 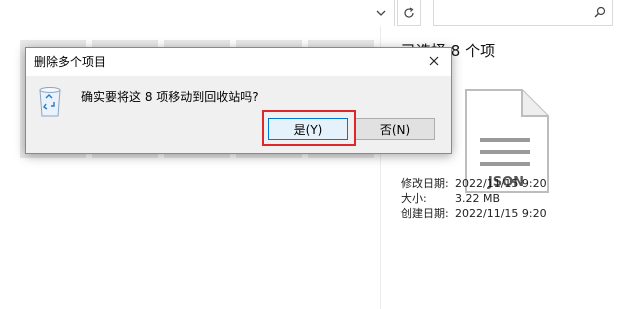 I want to click on refresh-icon, so click(x=409, y=12).